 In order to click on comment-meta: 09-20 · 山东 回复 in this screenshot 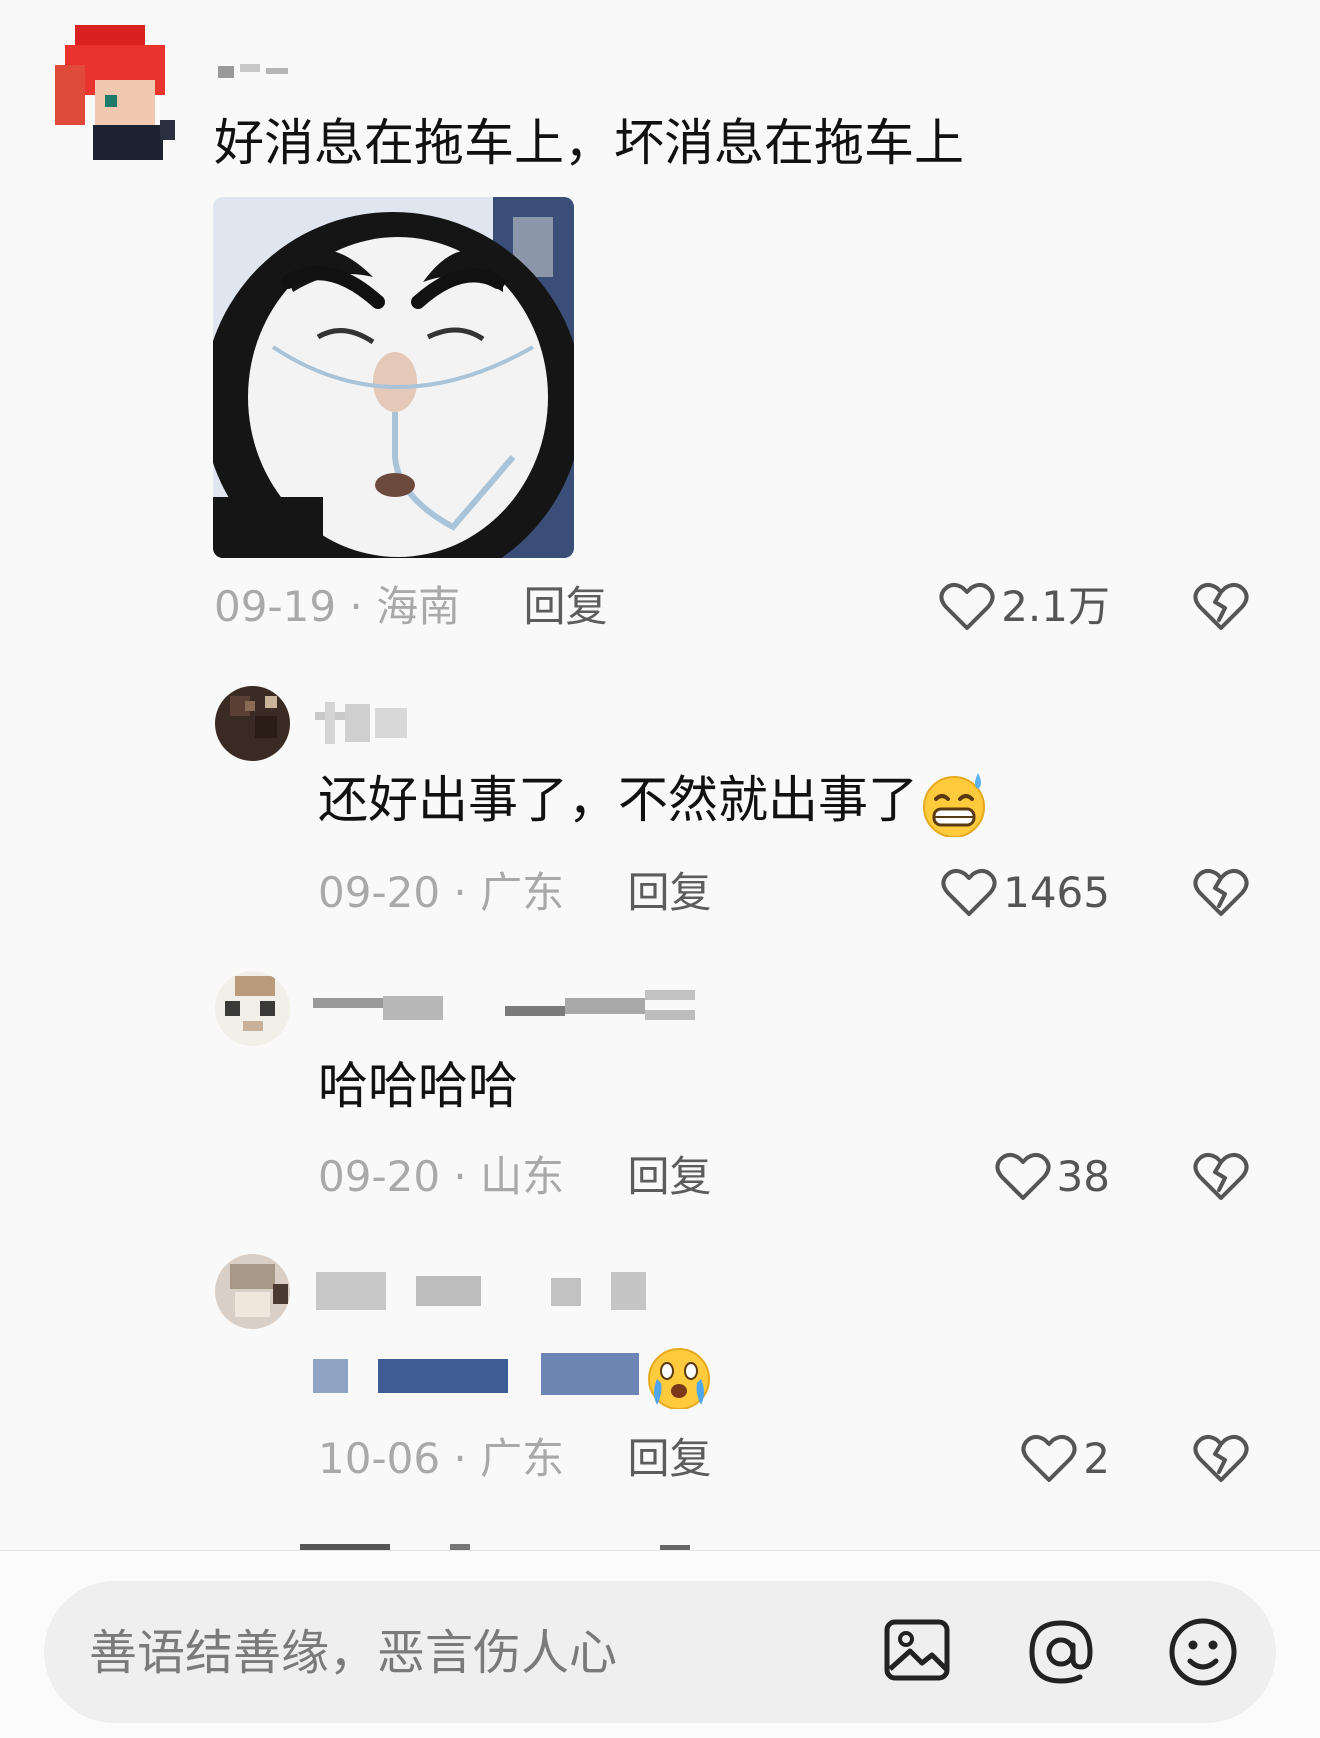, I will do `click(515, 1177)`.